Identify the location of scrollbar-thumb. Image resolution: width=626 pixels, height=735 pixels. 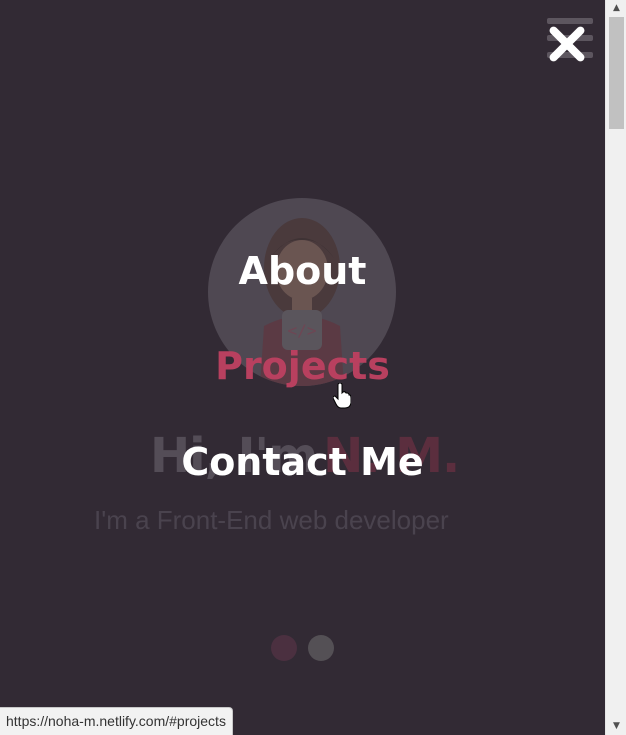
(616, 73).